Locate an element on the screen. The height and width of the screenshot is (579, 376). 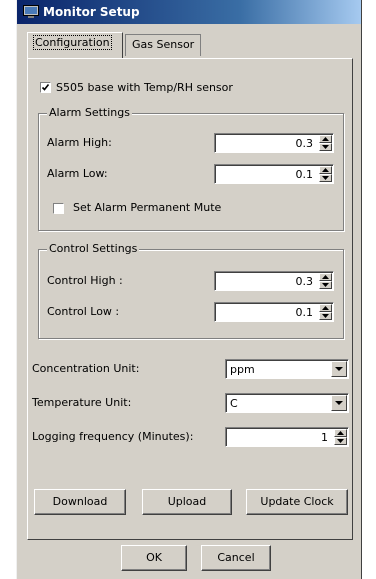
control-high-spin is located at coordinates (325, 281).